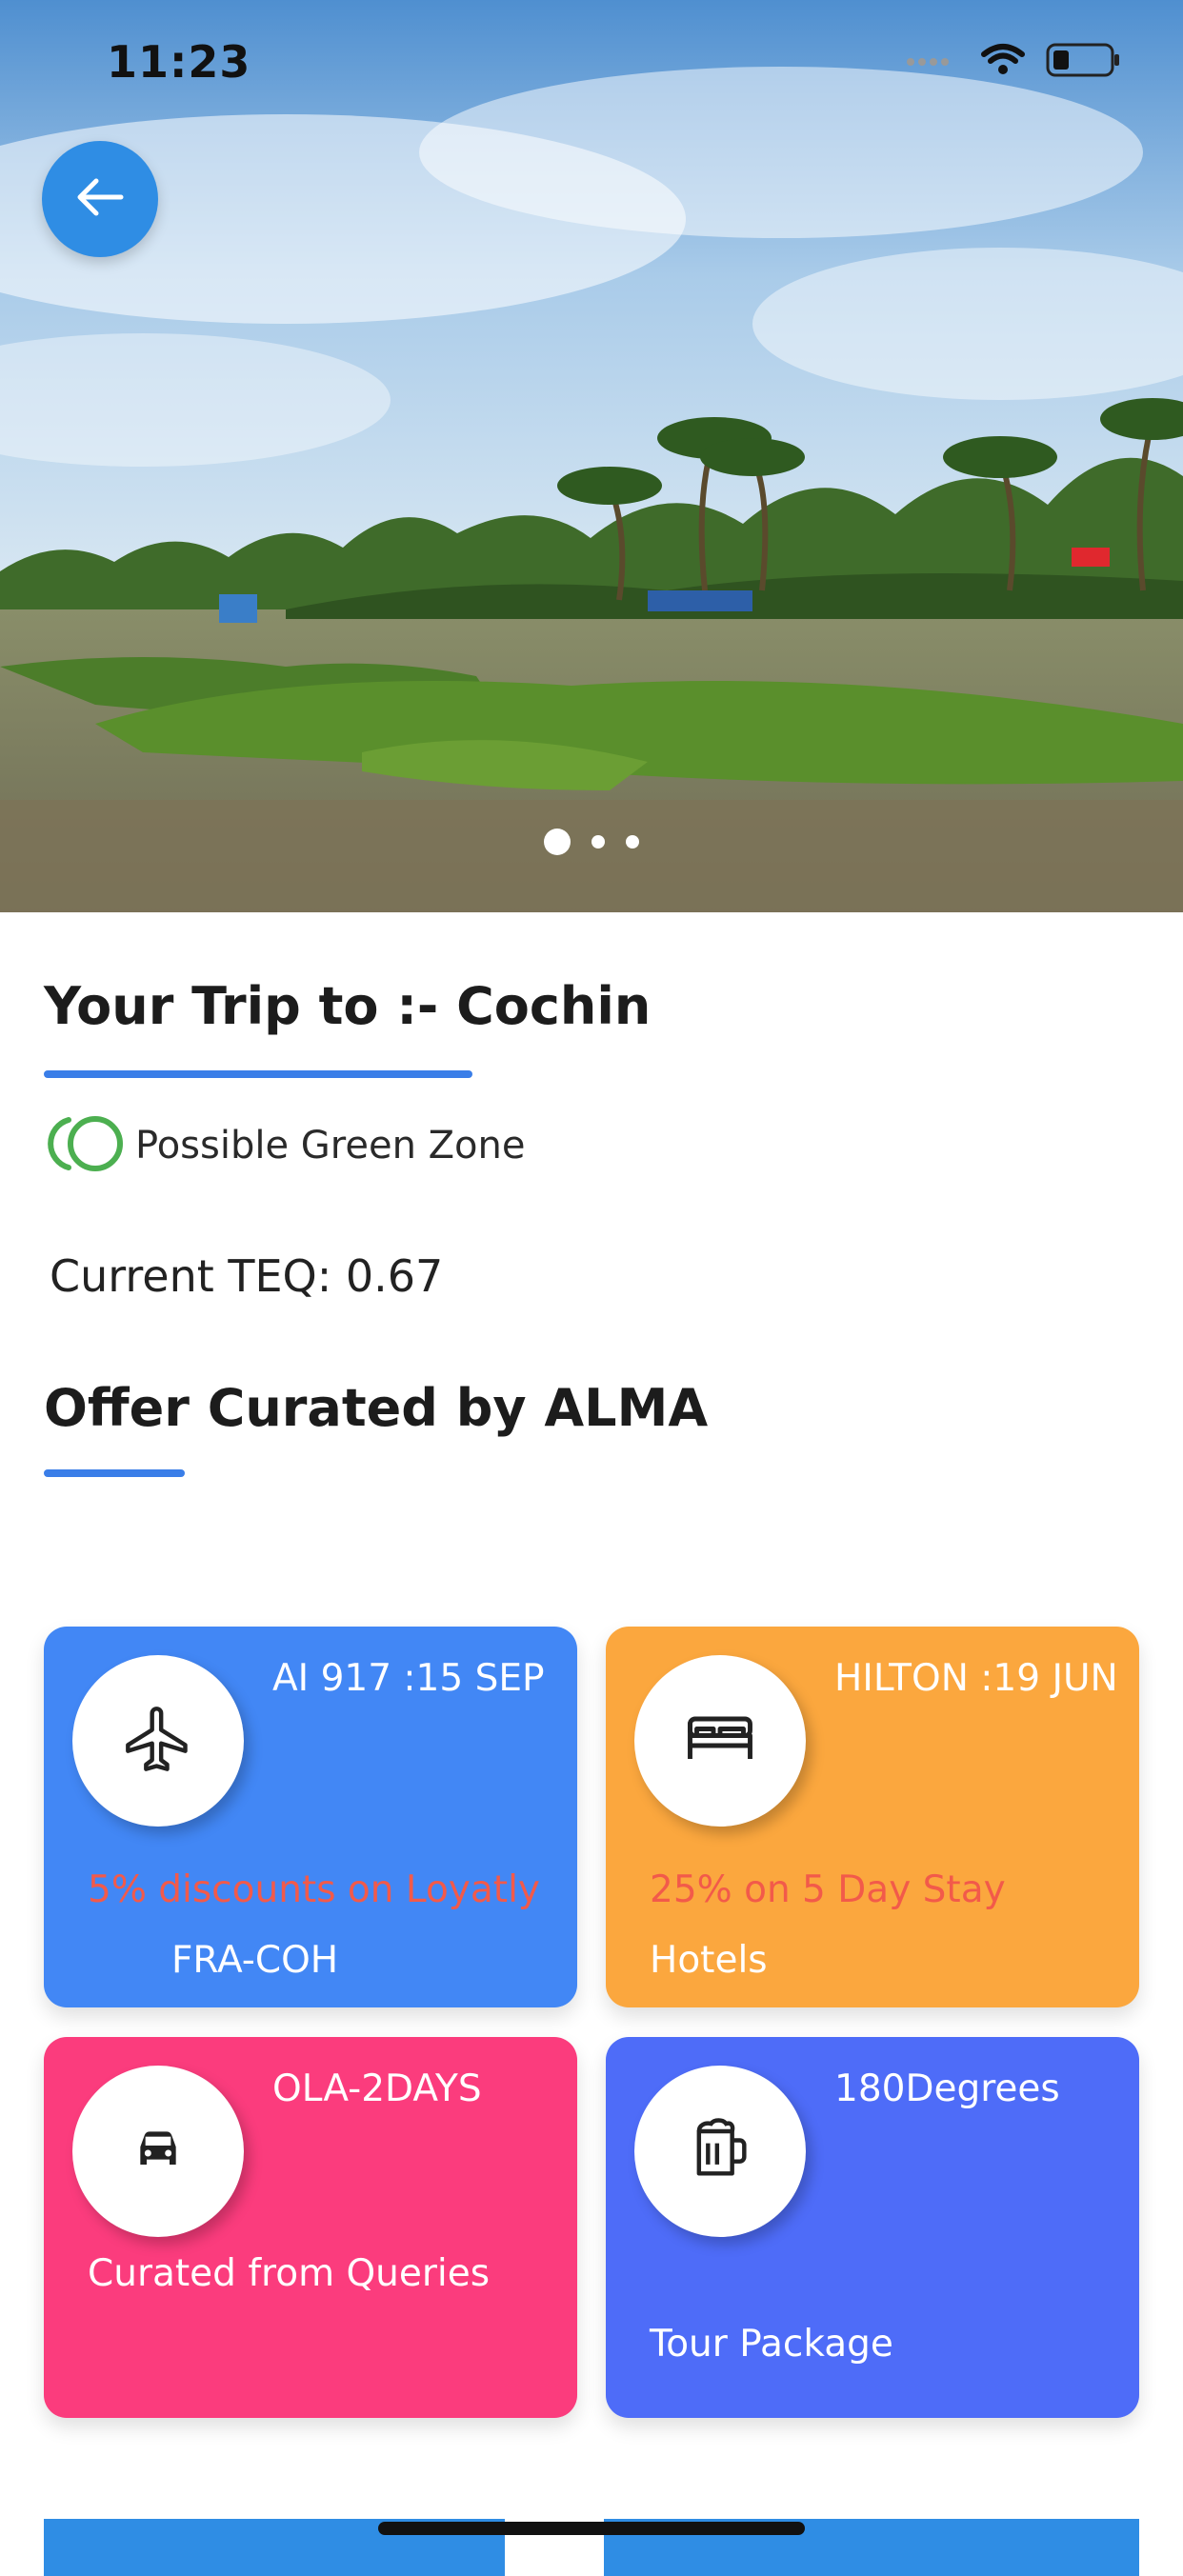  I want to click on offer-card-hotel: HILTON :19 JUN 25% on 5 Day Stay Hotels, so click(873, 1817).